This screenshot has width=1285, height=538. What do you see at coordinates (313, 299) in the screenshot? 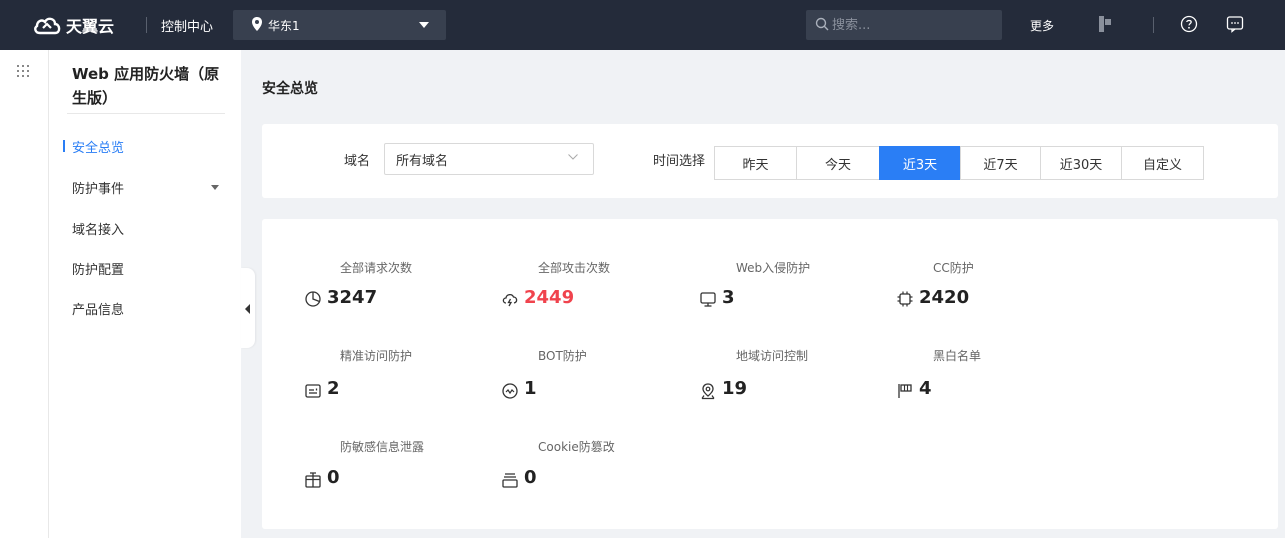
I see `pie-chart-icon` at bounding box center [313, 299].